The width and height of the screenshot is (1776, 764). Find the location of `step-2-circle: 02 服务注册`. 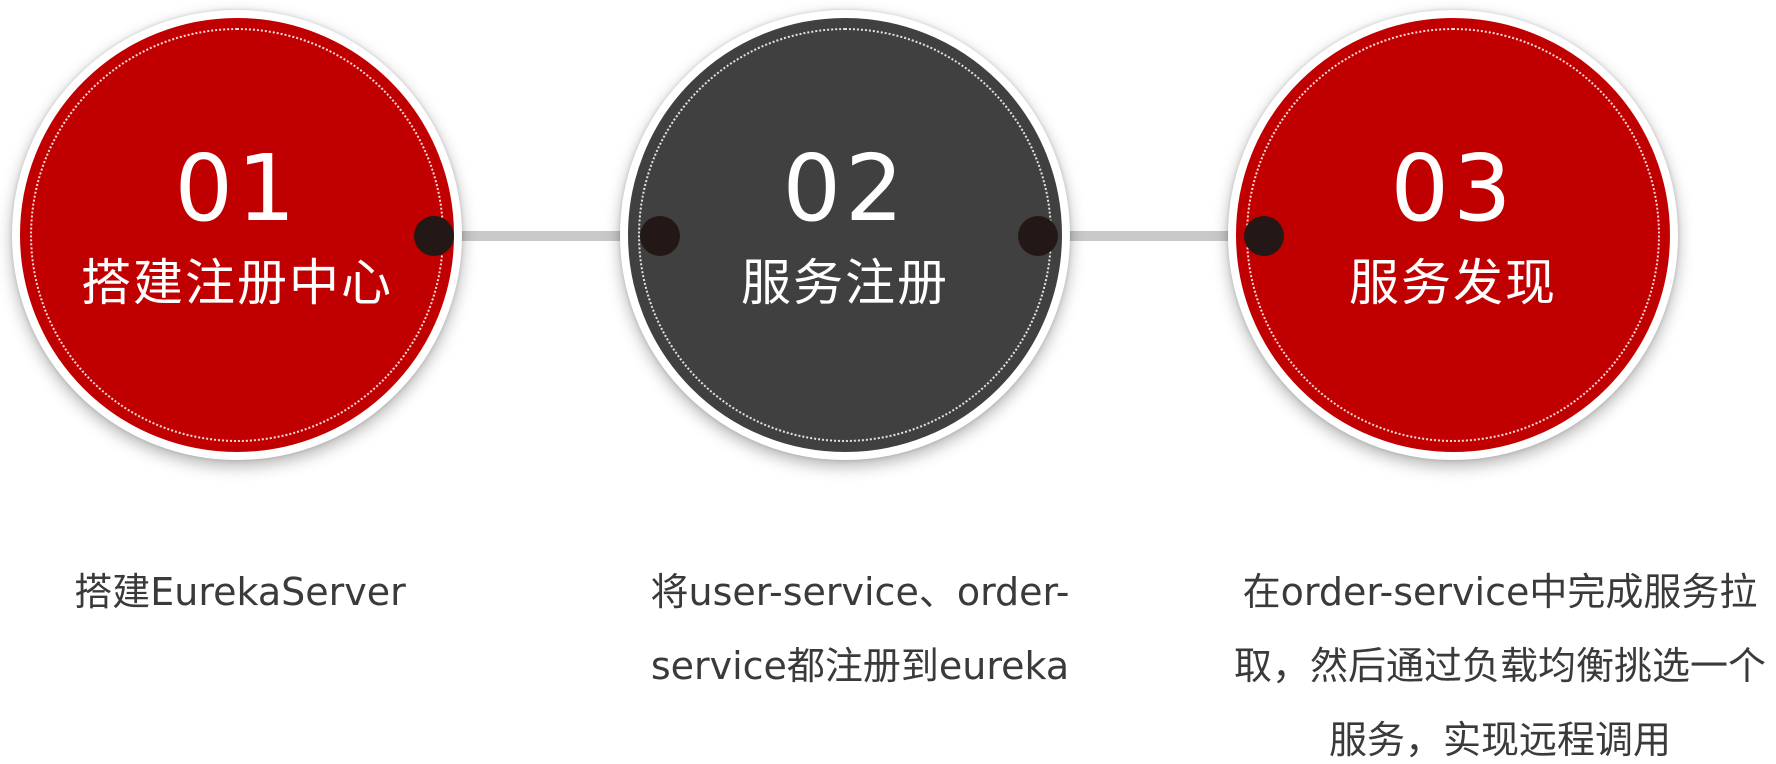

step-2-circle: 02 服务注册 is located at coordinates (845, 235).